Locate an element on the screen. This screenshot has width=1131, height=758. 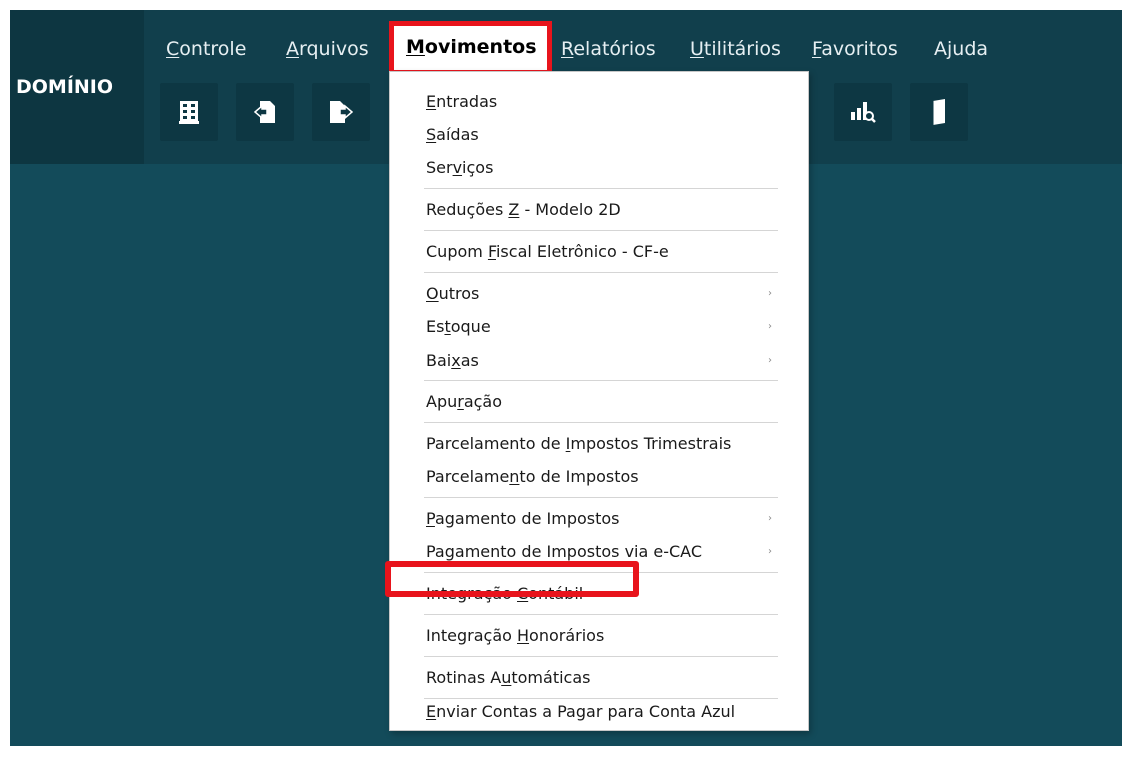
document-in-icon is located at coordinates (264, 112).